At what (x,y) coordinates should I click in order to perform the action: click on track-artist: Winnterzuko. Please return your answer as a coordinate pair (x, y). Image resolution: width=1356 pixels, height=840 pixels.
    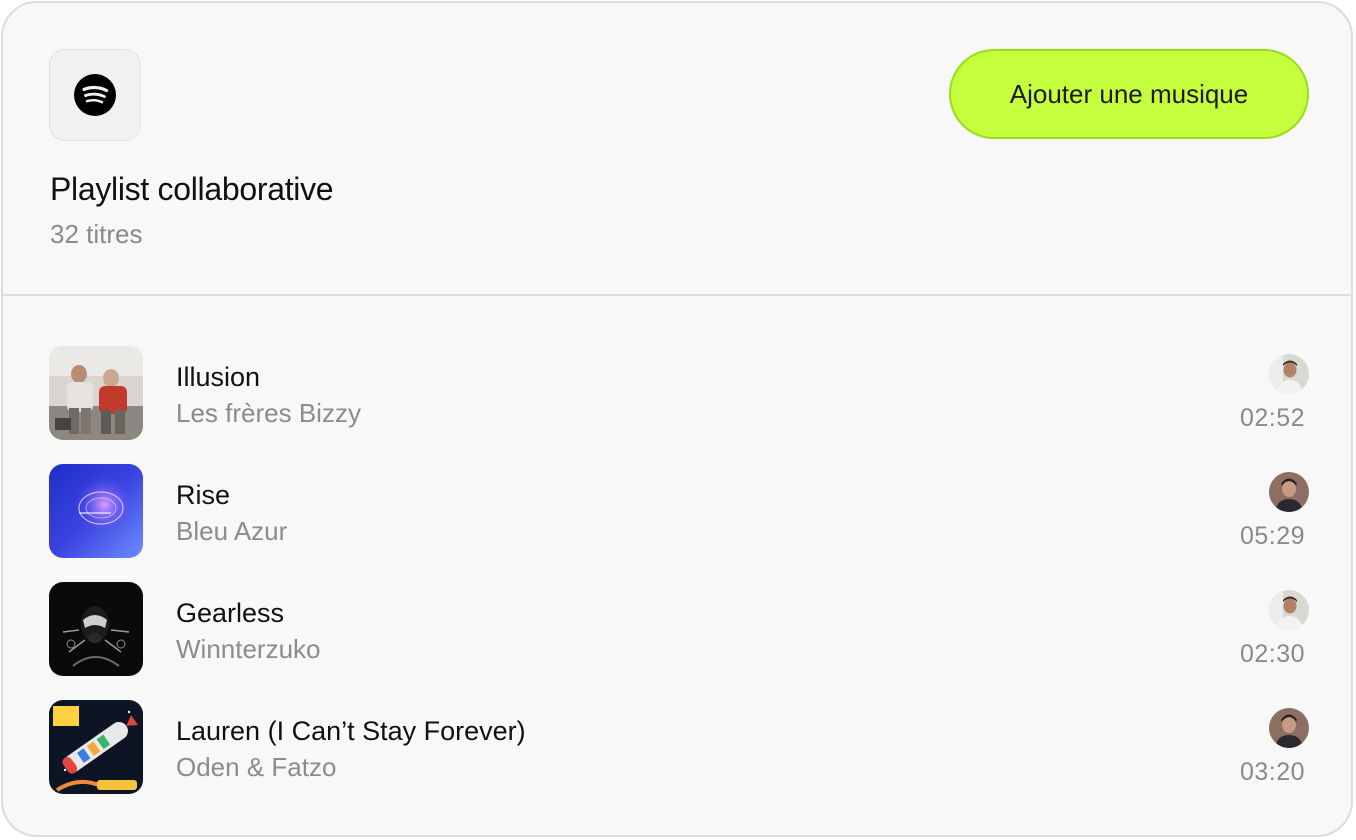
    Looking at the image, I should click on (248, 649).